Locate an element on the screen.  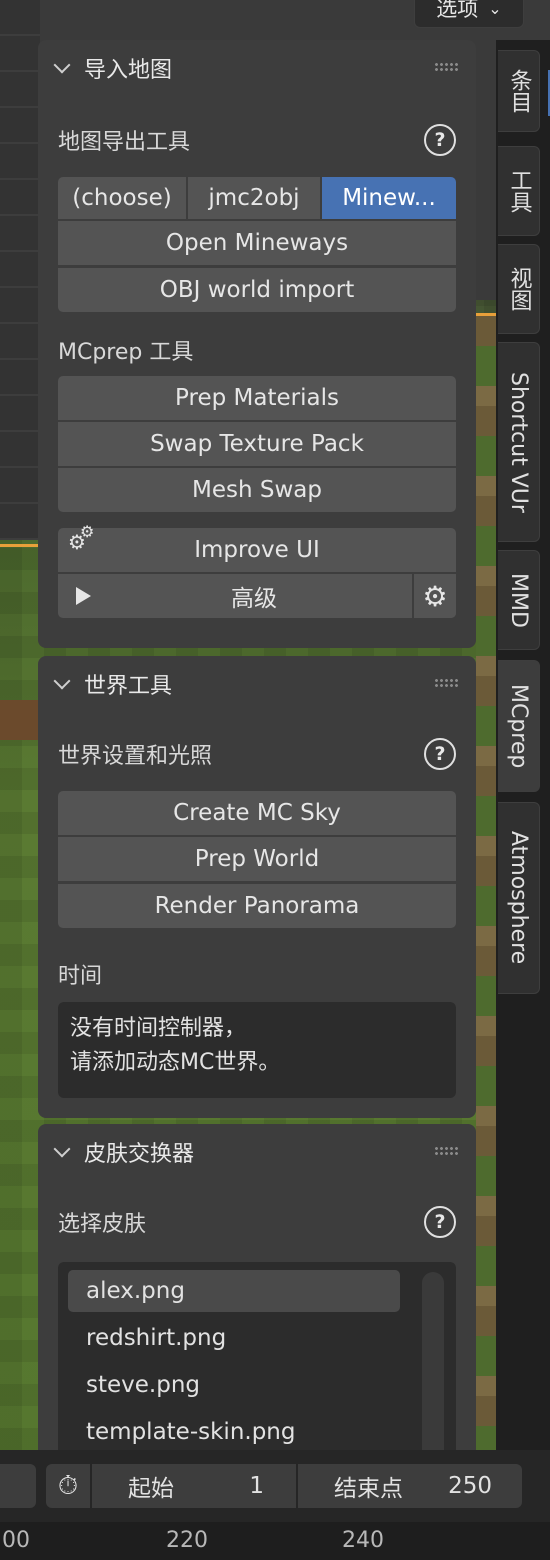
advanced-toggle: 高级 ⚙ is located at coordinates (257, 596).